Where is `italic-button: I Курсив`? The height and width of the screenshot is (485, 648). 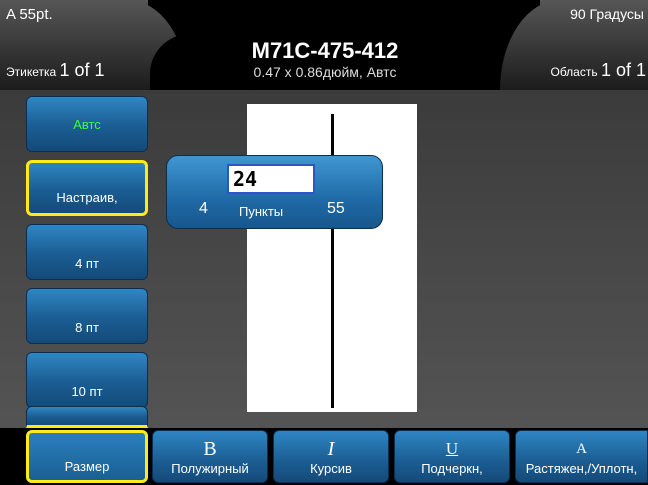
italic-button: I Курсив is located at coordinates (331, 456).